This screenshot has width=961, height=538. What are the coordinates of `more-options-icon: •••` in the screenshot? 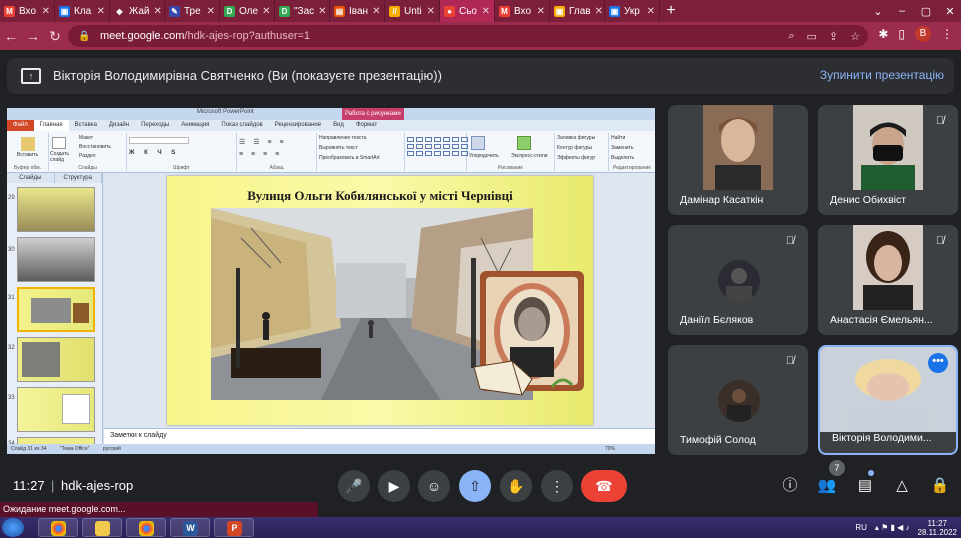 It's located at (938, 363).